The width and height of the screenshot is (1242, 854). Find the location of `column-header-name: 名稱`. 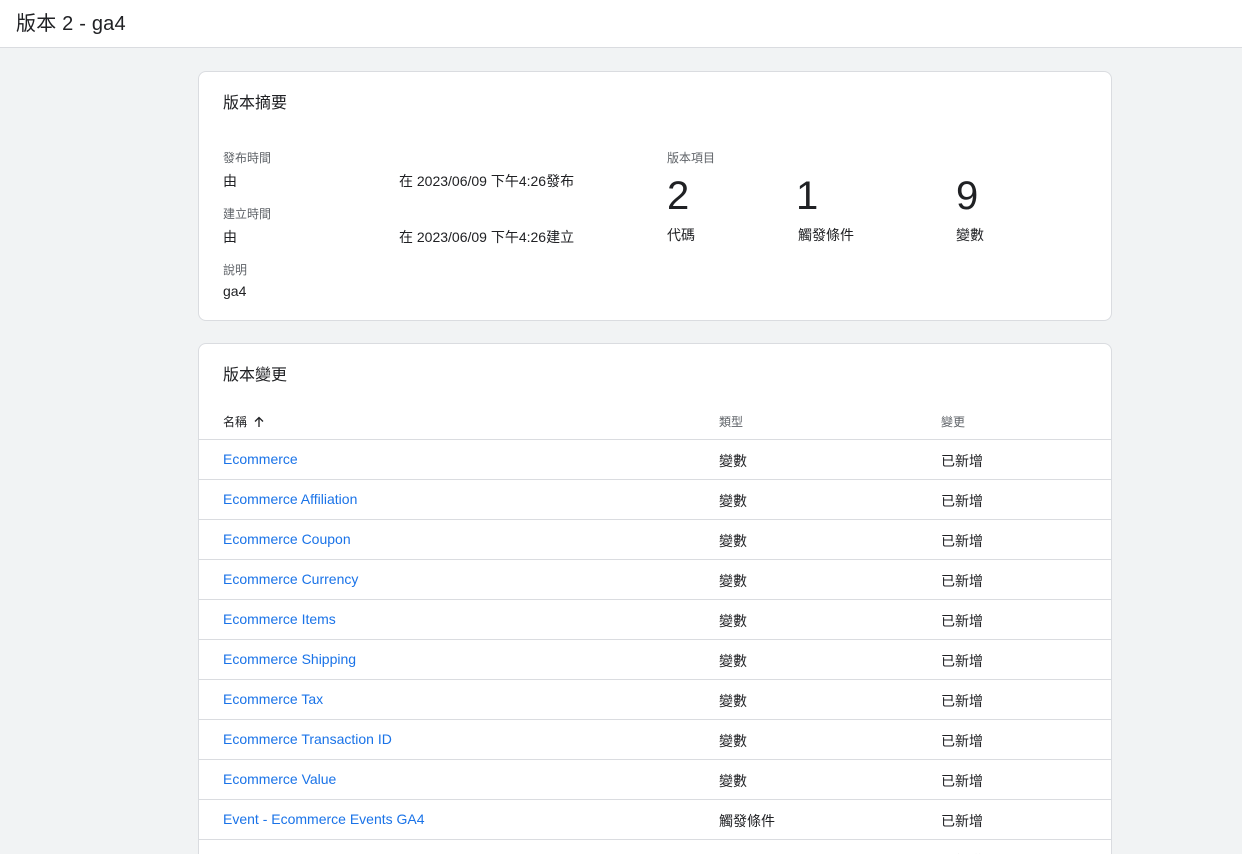

column-header-name: 名稱 is located at coordinates (244, 421).